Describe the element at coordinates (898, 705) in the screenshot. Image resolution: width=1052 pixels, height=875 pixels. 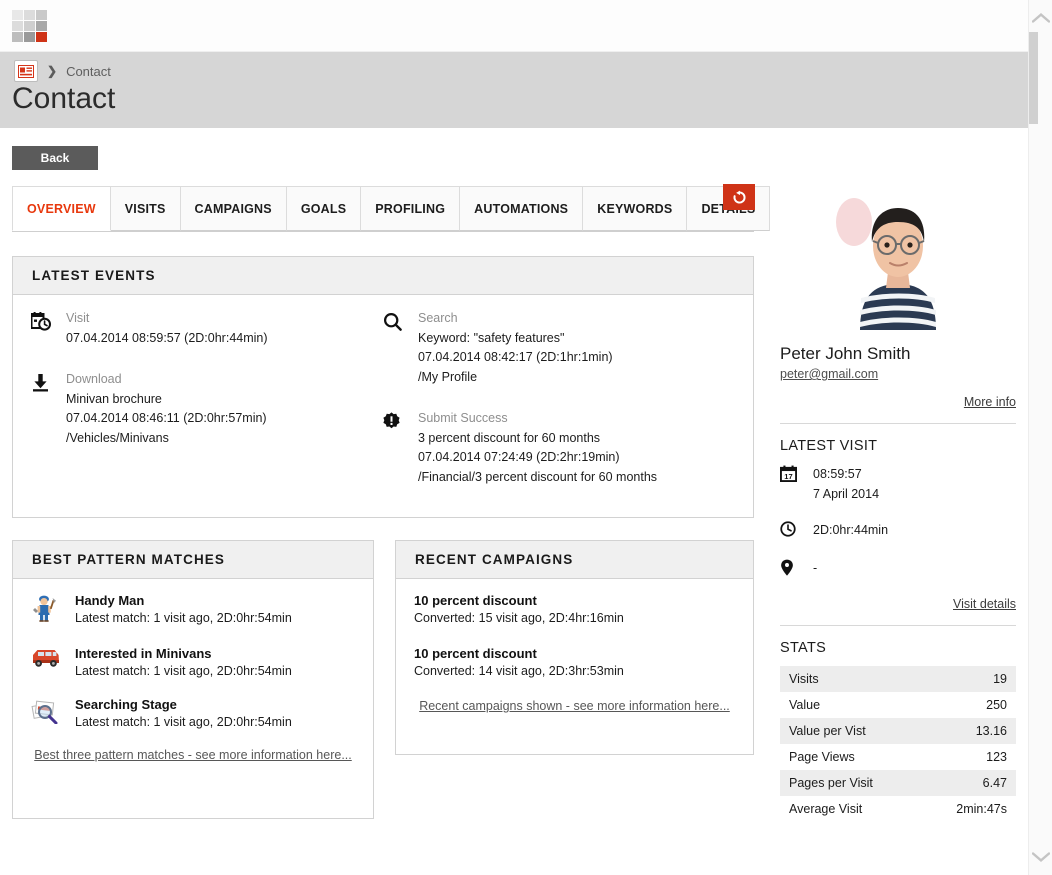
I see `stats-row: Value 250` at that location.